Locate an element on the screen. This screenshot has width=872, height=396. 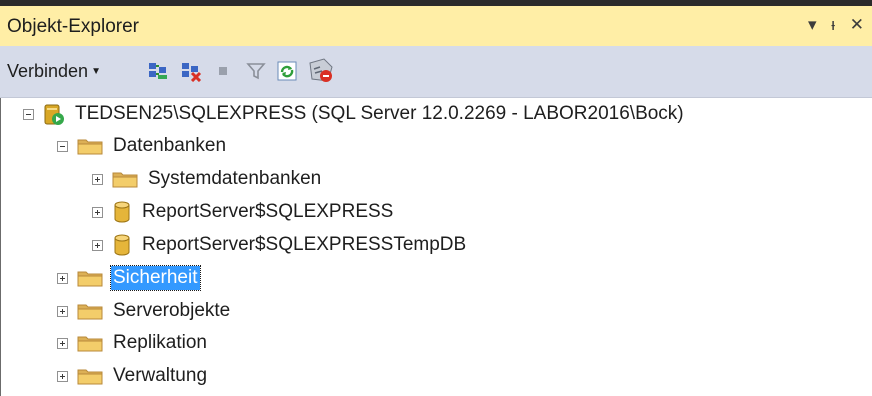
disconnect-icon is located at coordinates (191, 71).